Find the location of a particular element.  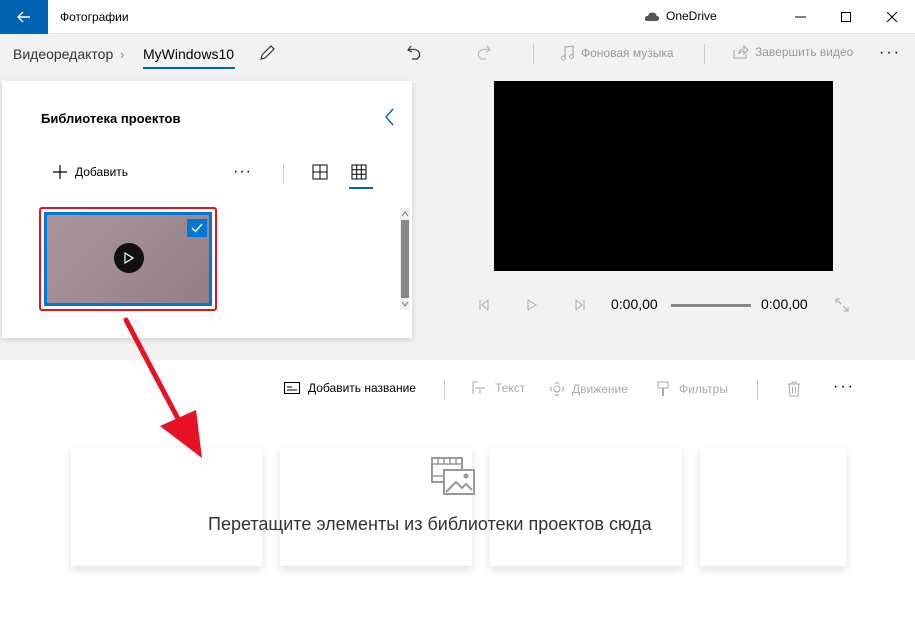

grid-small-icon is located at coordinates (359, 172).